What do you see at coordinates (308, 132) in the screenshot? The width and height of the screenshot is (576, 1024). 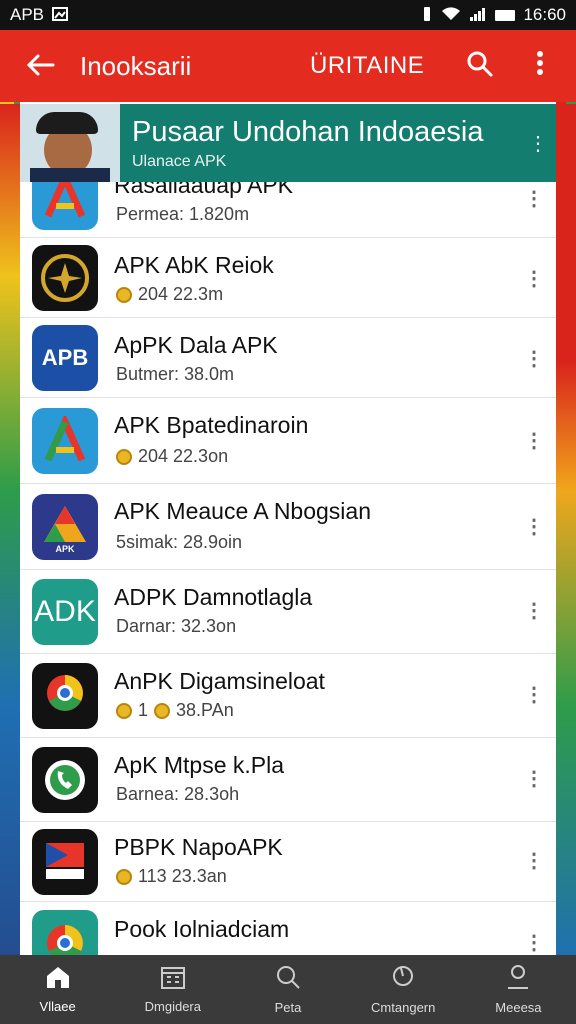 I see `banner-title: Pusaar Undohan Indoaesia` at bounding box center [308, 132].